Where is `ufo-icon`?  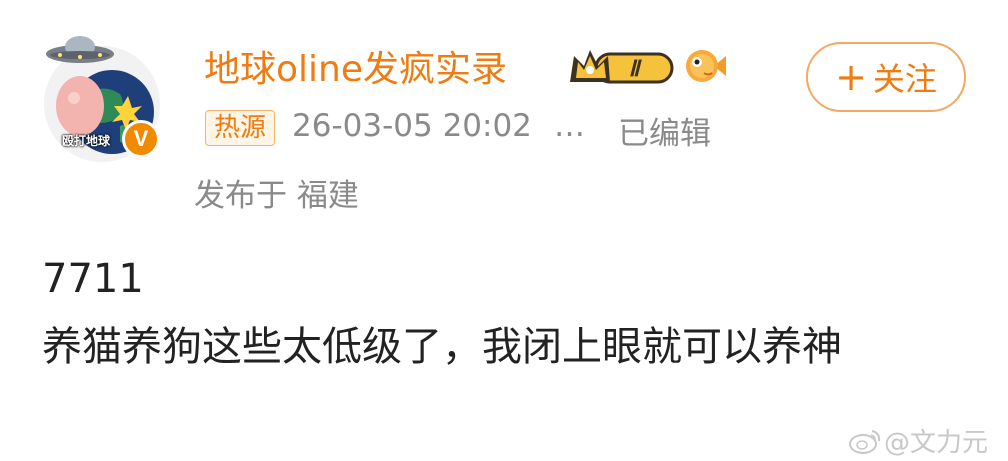
ufo-icon is located at coordinates (80, 49).